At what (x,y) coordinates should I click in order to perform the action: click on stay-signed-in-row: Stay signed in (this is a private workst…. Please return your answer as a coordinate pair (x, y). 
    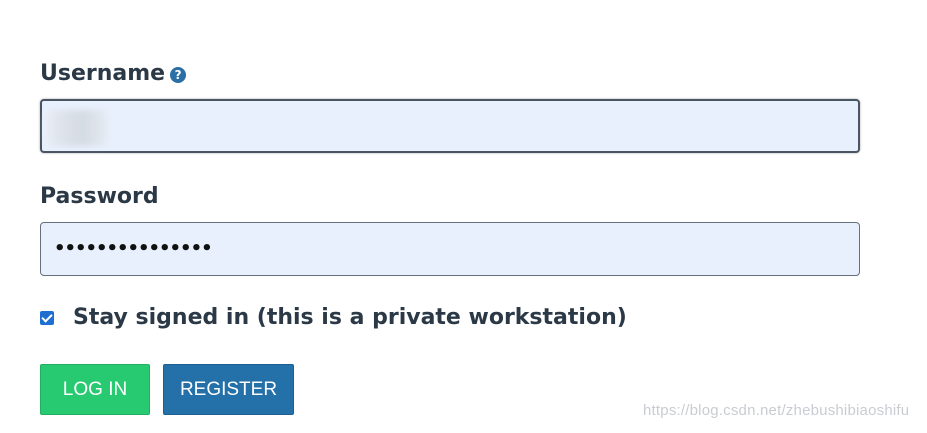
    Looking at the image, I should click on (333, 317).